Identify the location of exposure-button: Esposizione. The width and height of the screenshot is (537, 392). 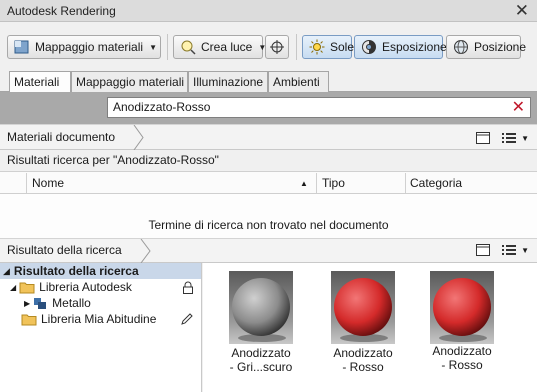
(400, 47).